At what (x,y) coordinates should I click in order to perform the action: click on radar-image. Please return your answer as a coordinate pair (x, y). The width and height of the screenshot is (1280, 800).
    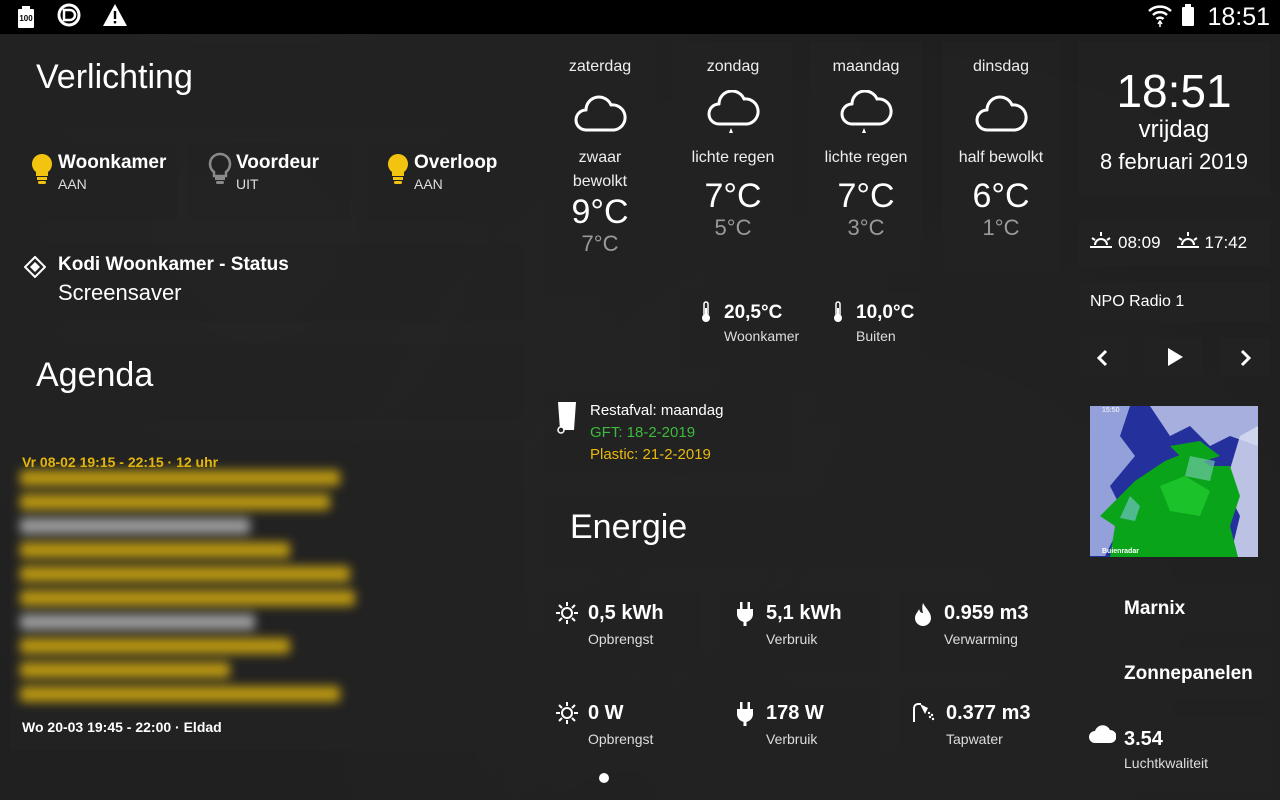
    Looking at the image, I should click on (1174, 481).